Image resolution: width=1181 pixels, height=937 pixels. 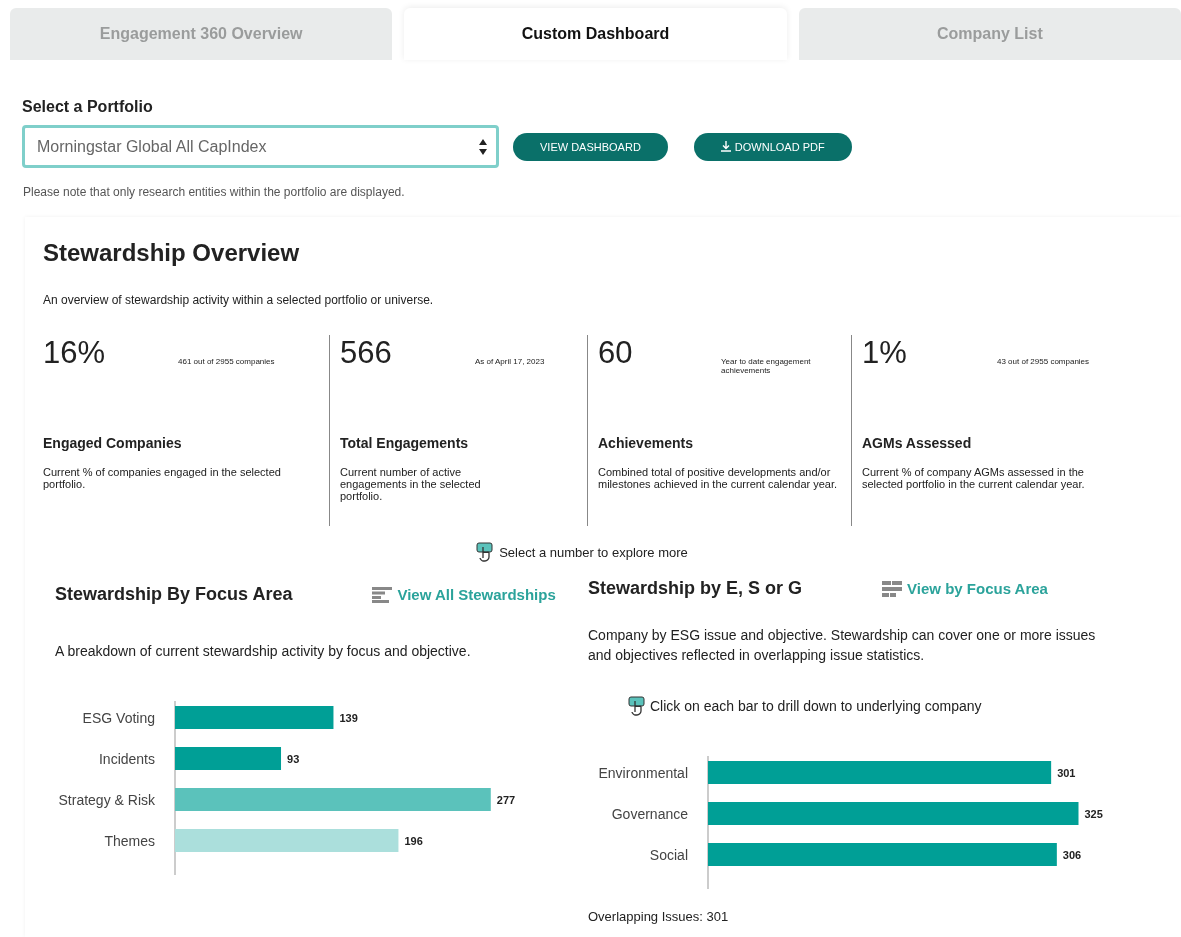 What do you see at coordinates (510, 361) in the screenshot?
I see `stat-detail: As of April 17, 2023` at bounding box center [510, 361].